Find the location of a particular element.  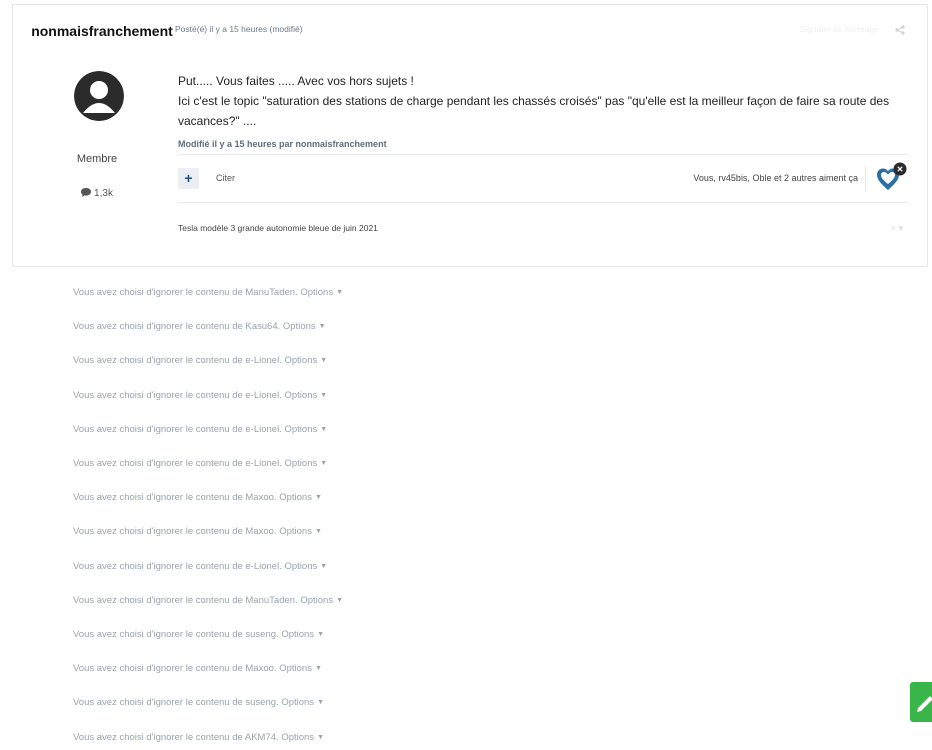

default-avatar-icon is located at coordinates (99, 96).